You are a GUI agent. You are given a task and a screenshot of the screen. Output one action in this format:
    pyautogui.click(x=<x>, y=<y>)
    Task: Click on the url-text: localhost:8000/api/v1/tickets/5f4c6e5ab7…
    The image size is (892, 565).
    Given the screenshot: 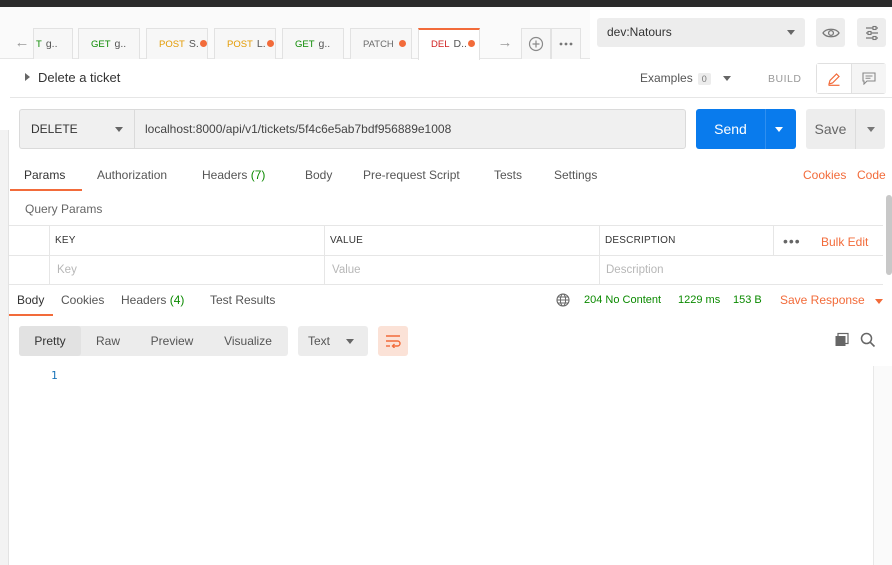 What is the action you would take?
    pyautogui.click(x=298, y=129)
    